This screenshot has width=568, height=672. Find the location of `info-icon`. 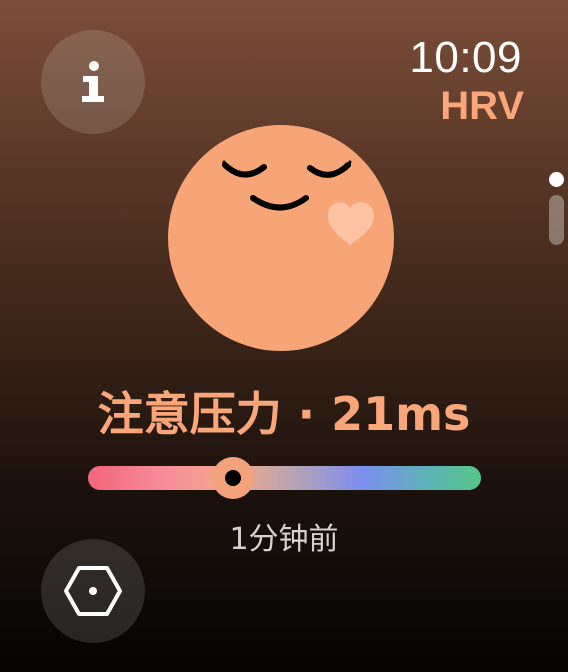

info-icon is located at coordinates (93, 81).